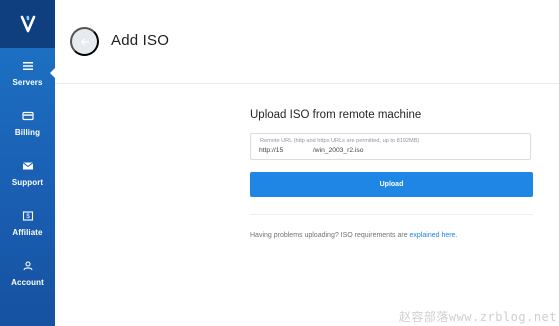 This screenshot has height=326, width=559. What do you see at coordinates (392, 150) in the screenshot?
I see `remote-url-input` at bounding box center [392, 150].